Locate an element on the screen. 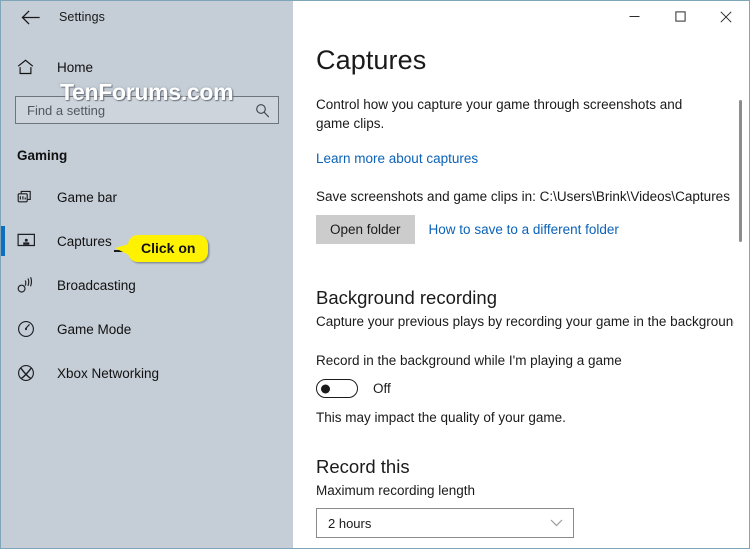  game-mode-icon is located at coordinates (30, 329).